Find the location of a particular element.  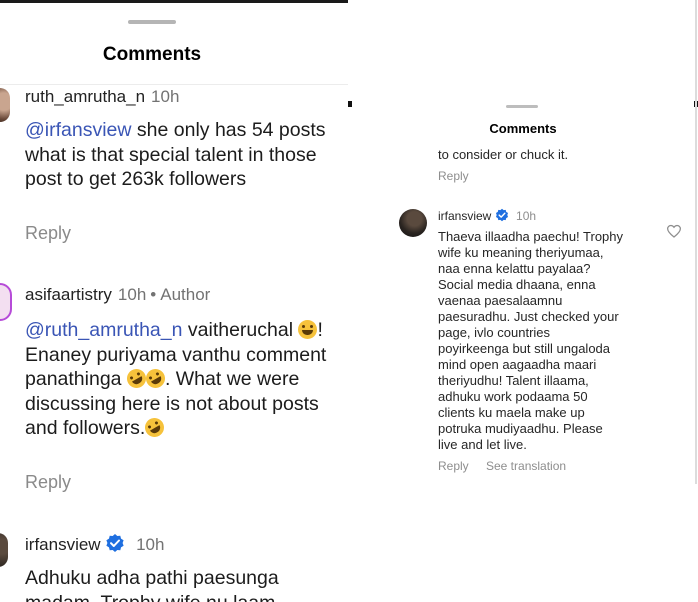

comment-line: naa enna kelattu payalaa? is located at coordinates (514, 268).